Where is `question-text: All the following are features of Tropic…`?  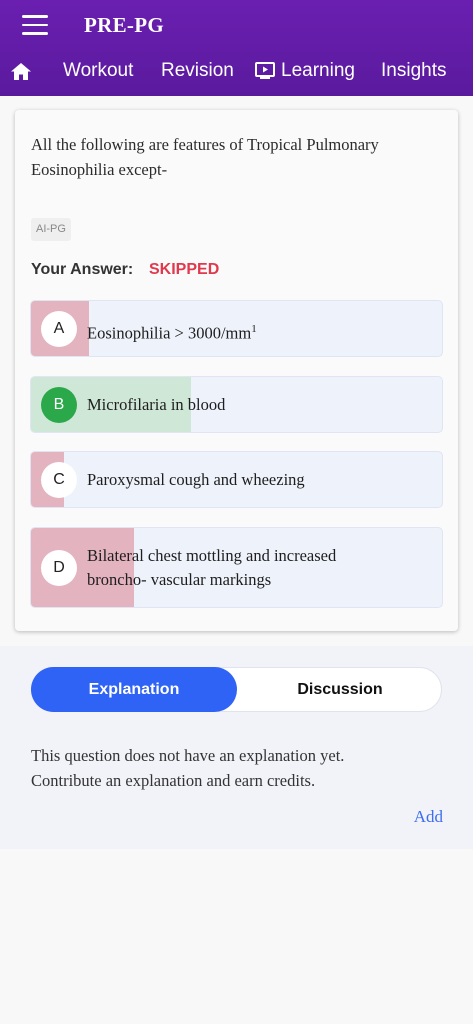
question-text: All the following are features of Tropic… is located at coordinates (205, 157).